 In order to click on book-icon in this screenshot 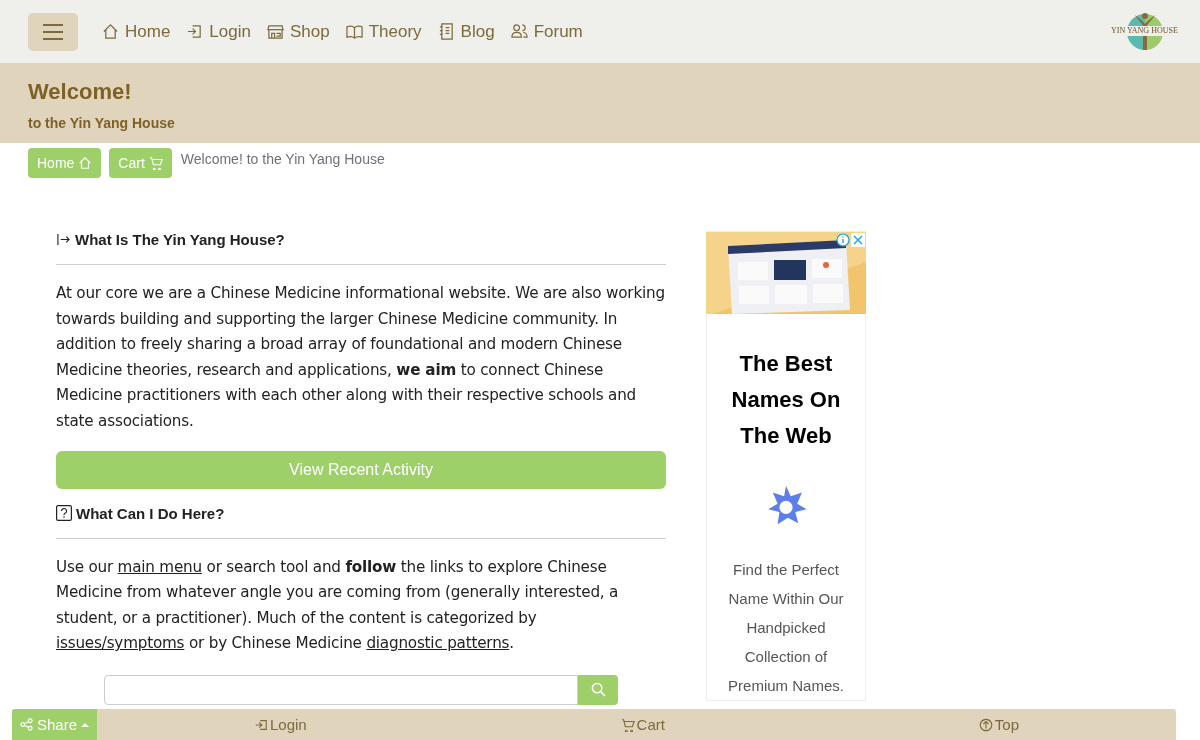, I will do `click(354, 31)`.